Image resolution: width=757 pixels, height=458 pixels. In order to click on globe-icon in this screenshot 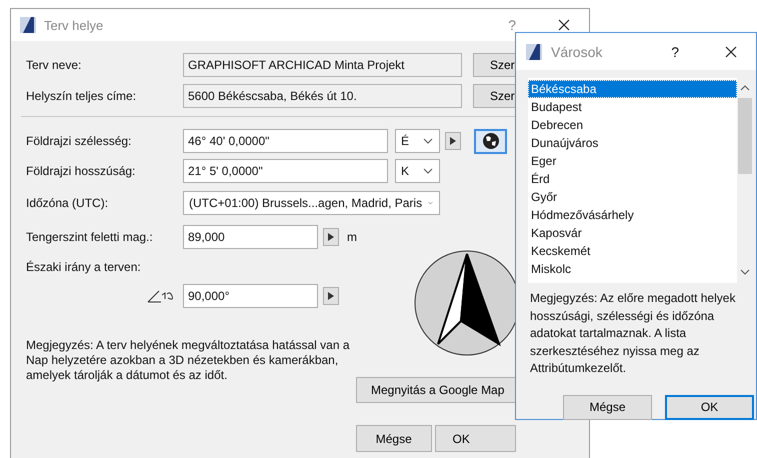, I will do `click(491, 141)`.